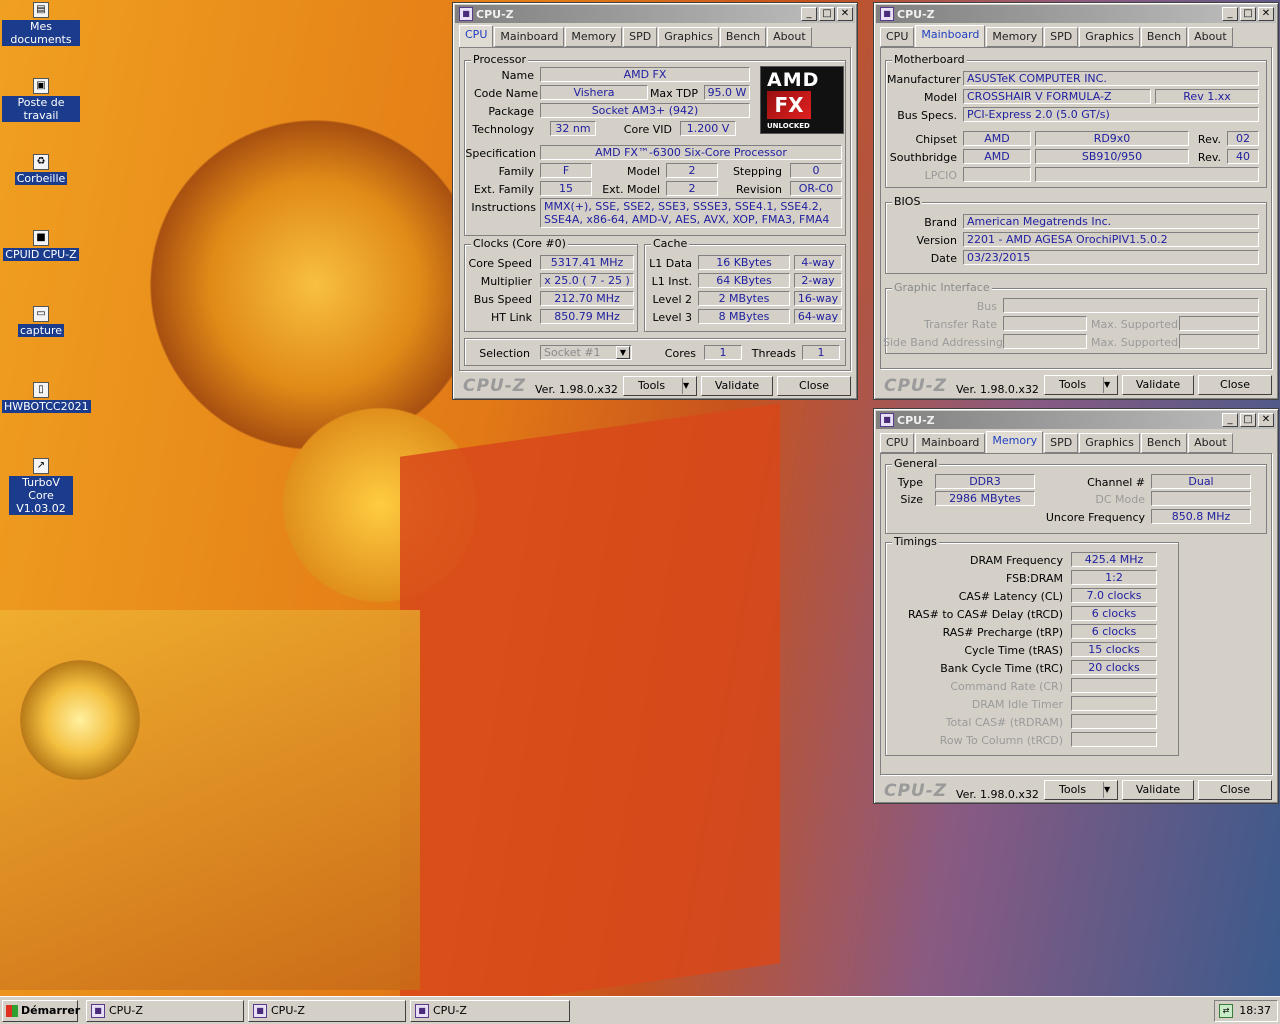 Image resolution: width=1280 pixels, height=1024 pixels. I want to click on timing-label: Total CAS# (tRDRAM), so click(1004, 722).